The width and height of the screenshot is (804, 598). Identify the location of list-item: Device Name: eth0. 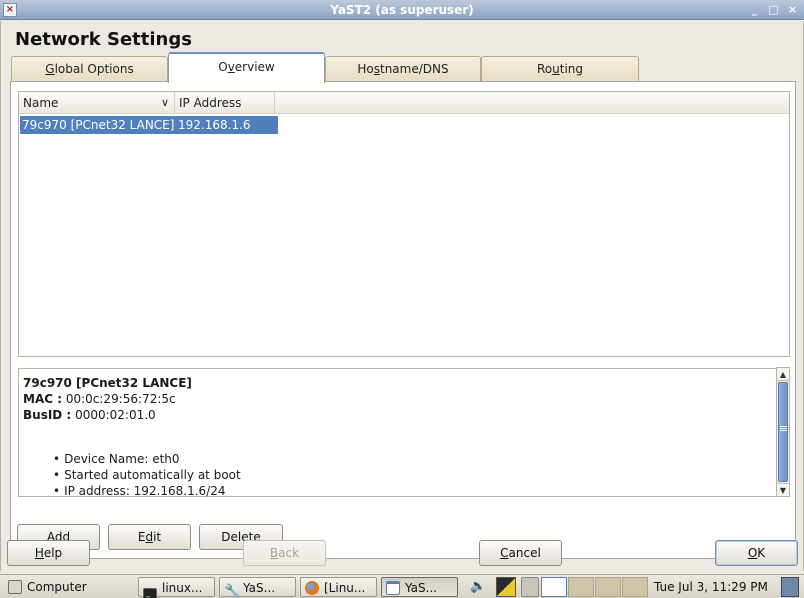
(147, 459).